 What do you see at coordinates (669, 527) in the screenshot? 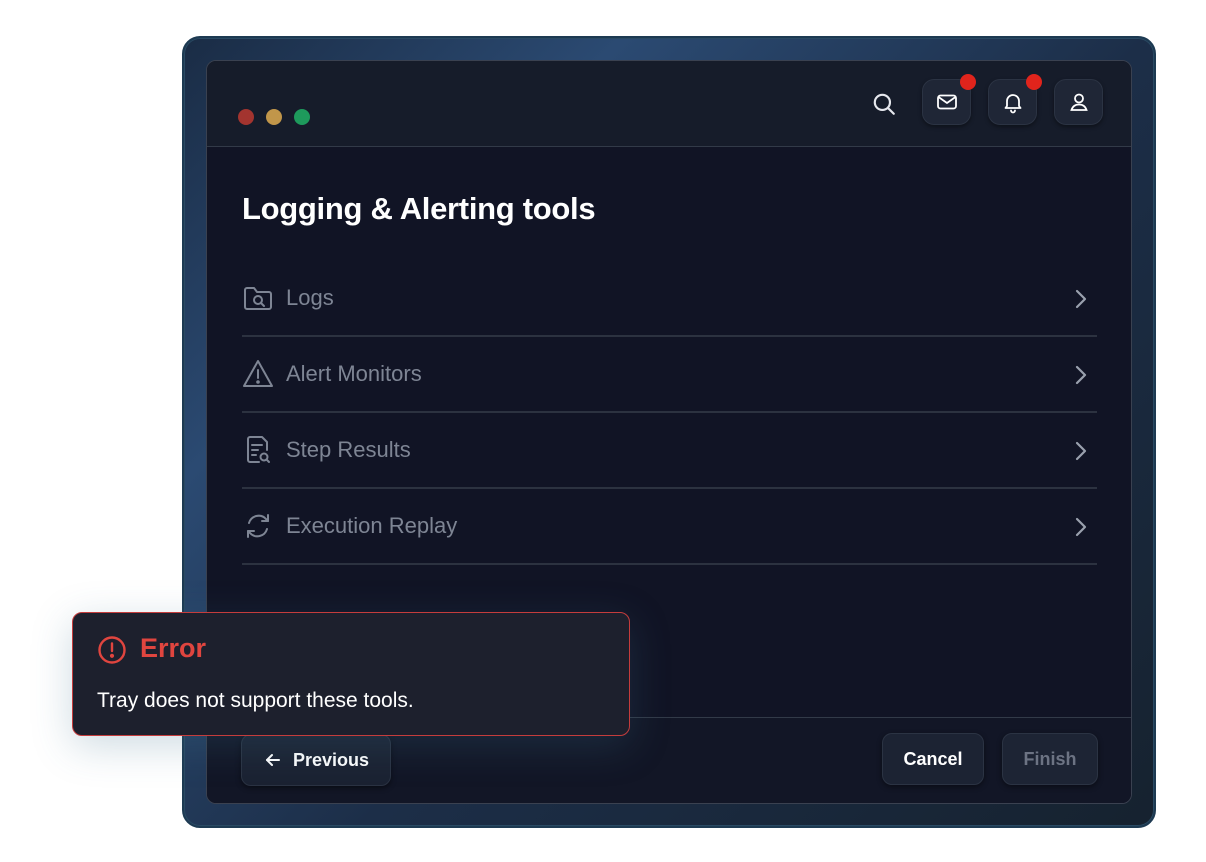
I see `list-item-execution-replay: Execution Replay` at bounding box center [669, 527].